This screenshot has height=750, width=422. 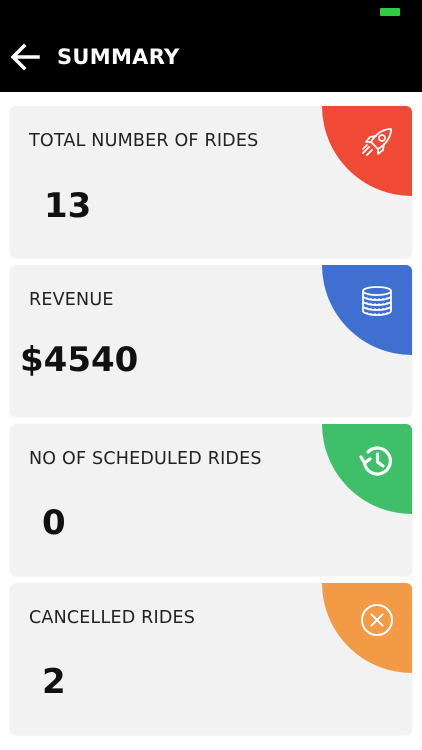 What do you see at coordinates (211, 11) in the screenshot?
I see `status-bar` at bounding box center [211, 11].